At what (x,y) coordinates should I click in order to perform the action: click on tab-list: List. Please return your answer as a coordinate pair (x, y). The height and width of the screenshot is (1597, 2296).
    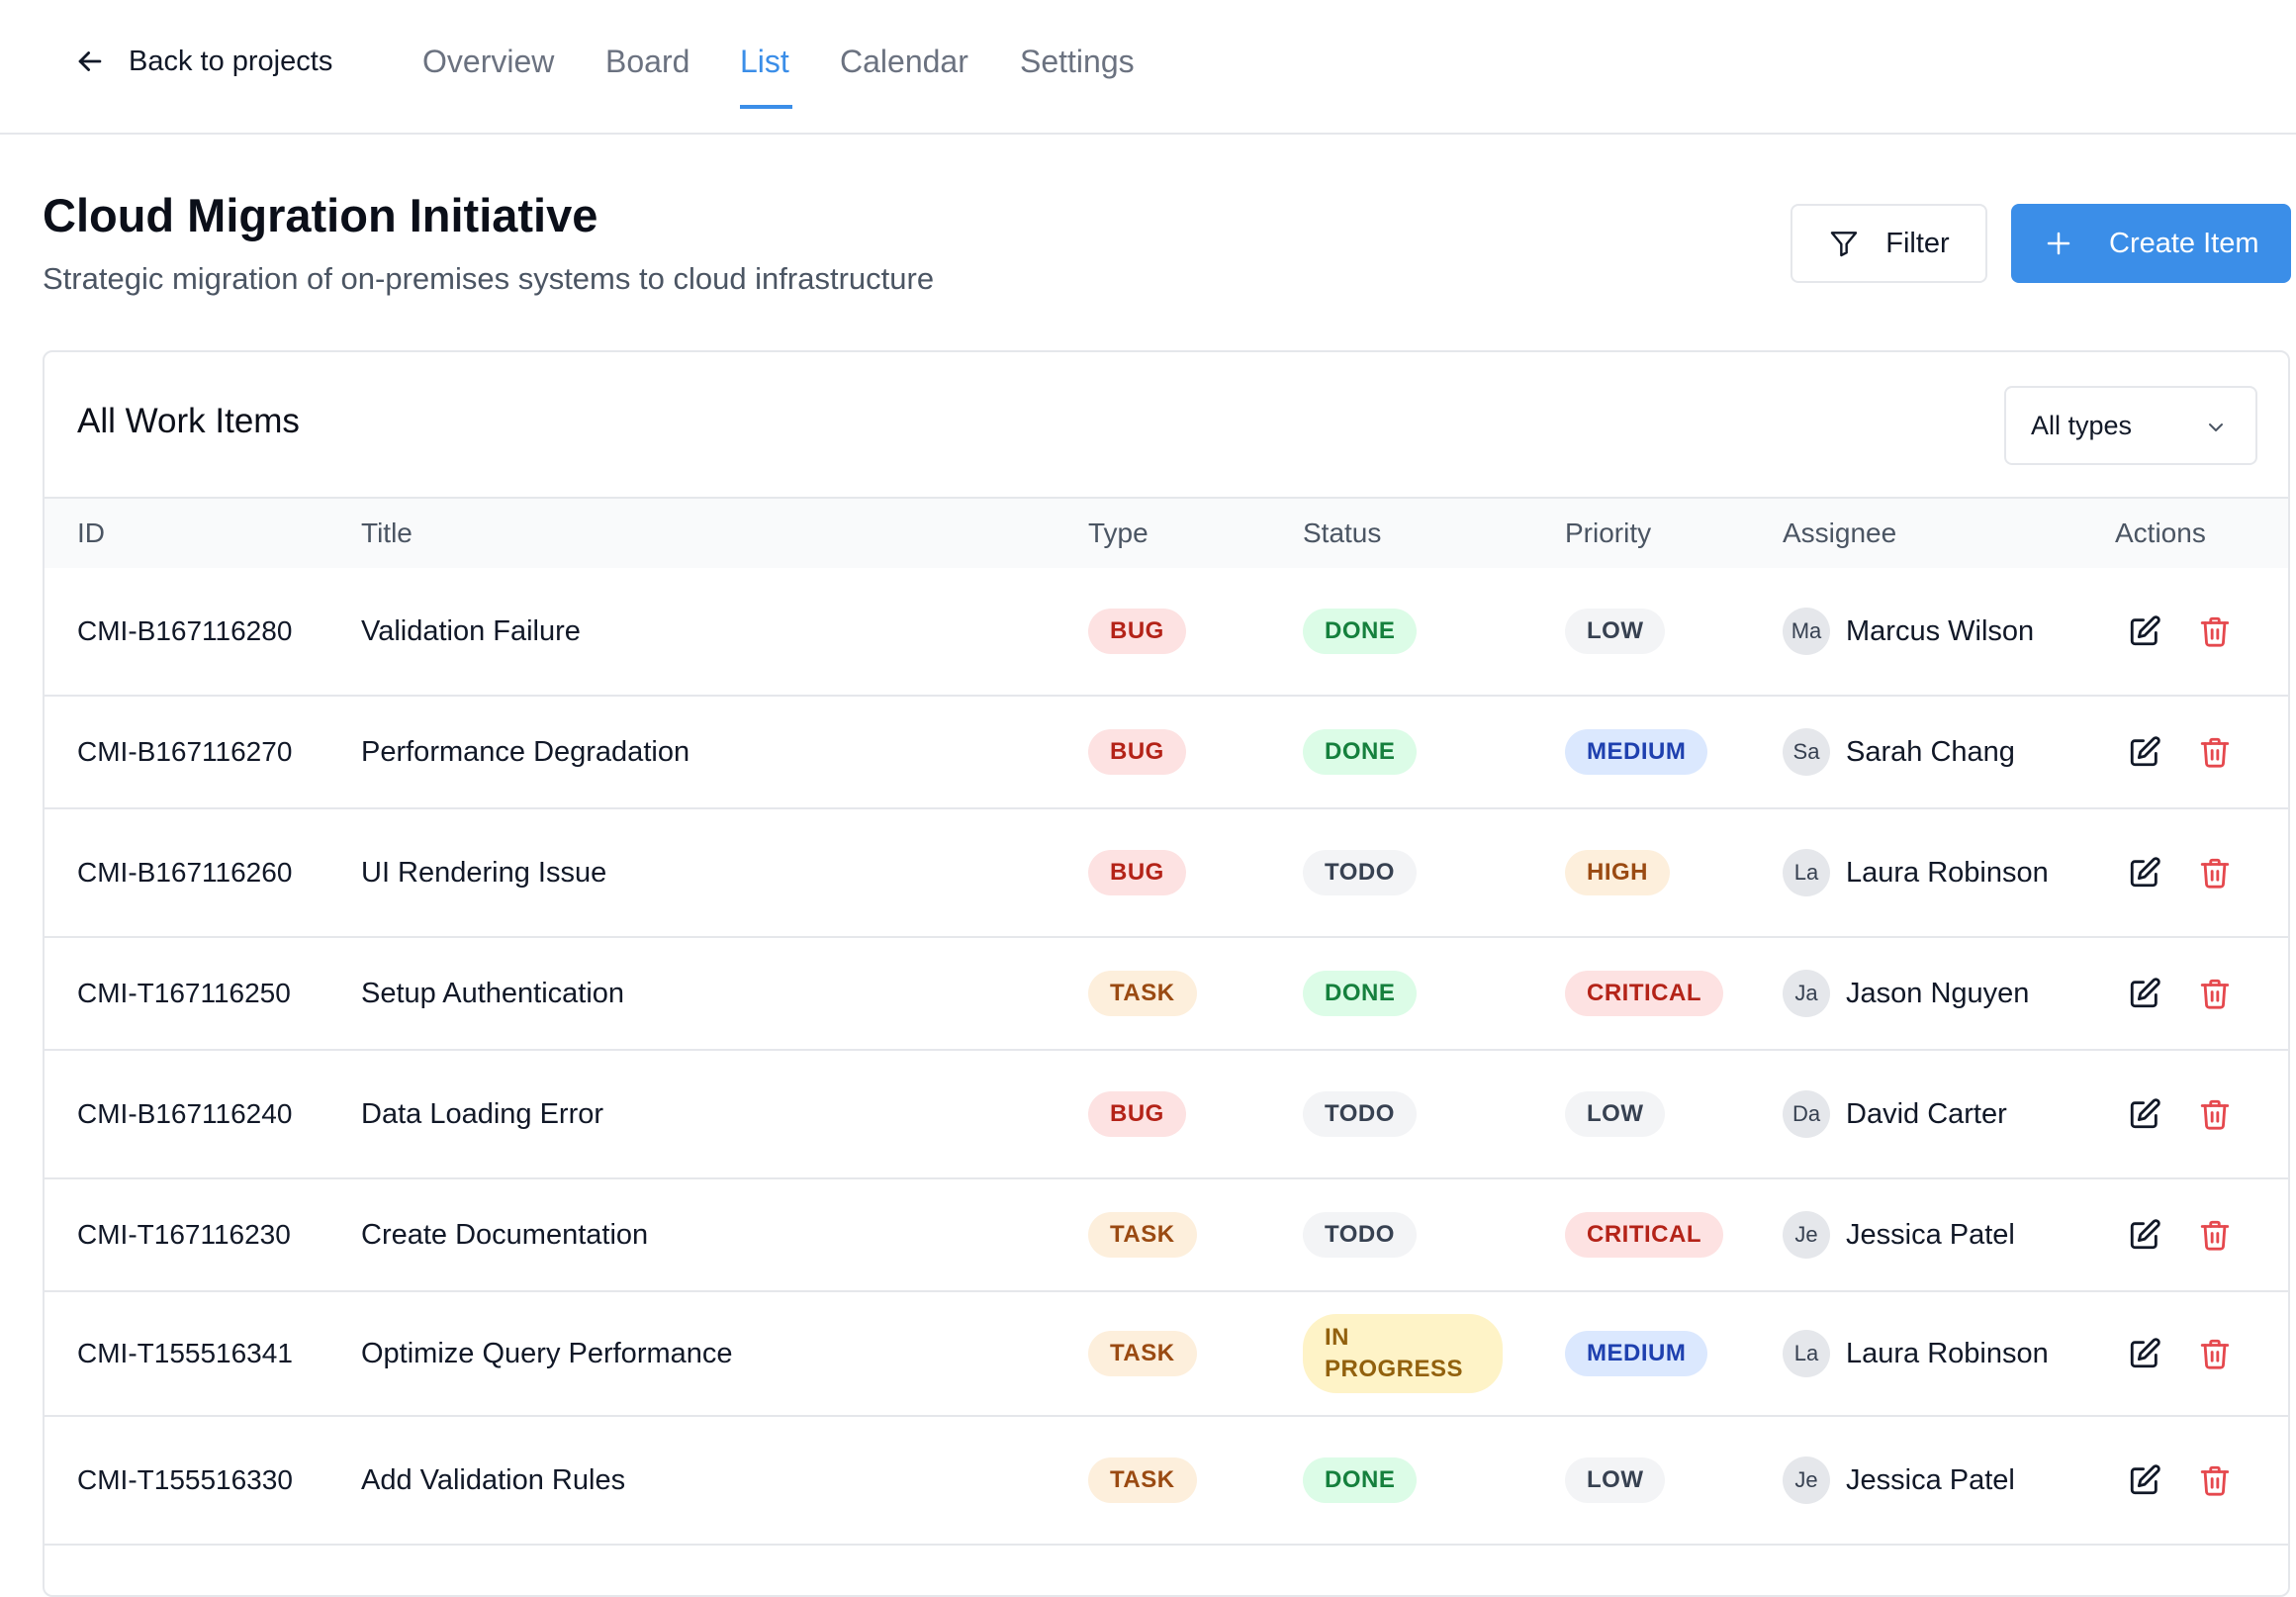
    Looking at the image, I should click on (764, 61).